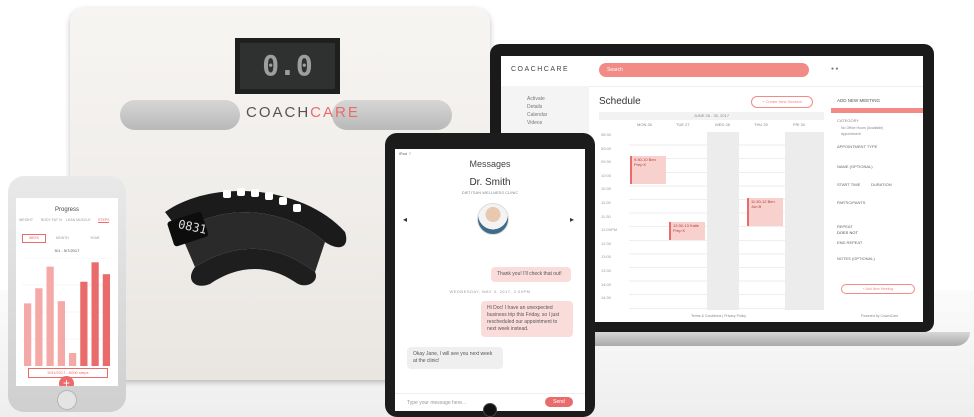  What do you see at coordinates (256, 237) in the screenshot?
I see `fitness-band` at bounding box center [256, 237].